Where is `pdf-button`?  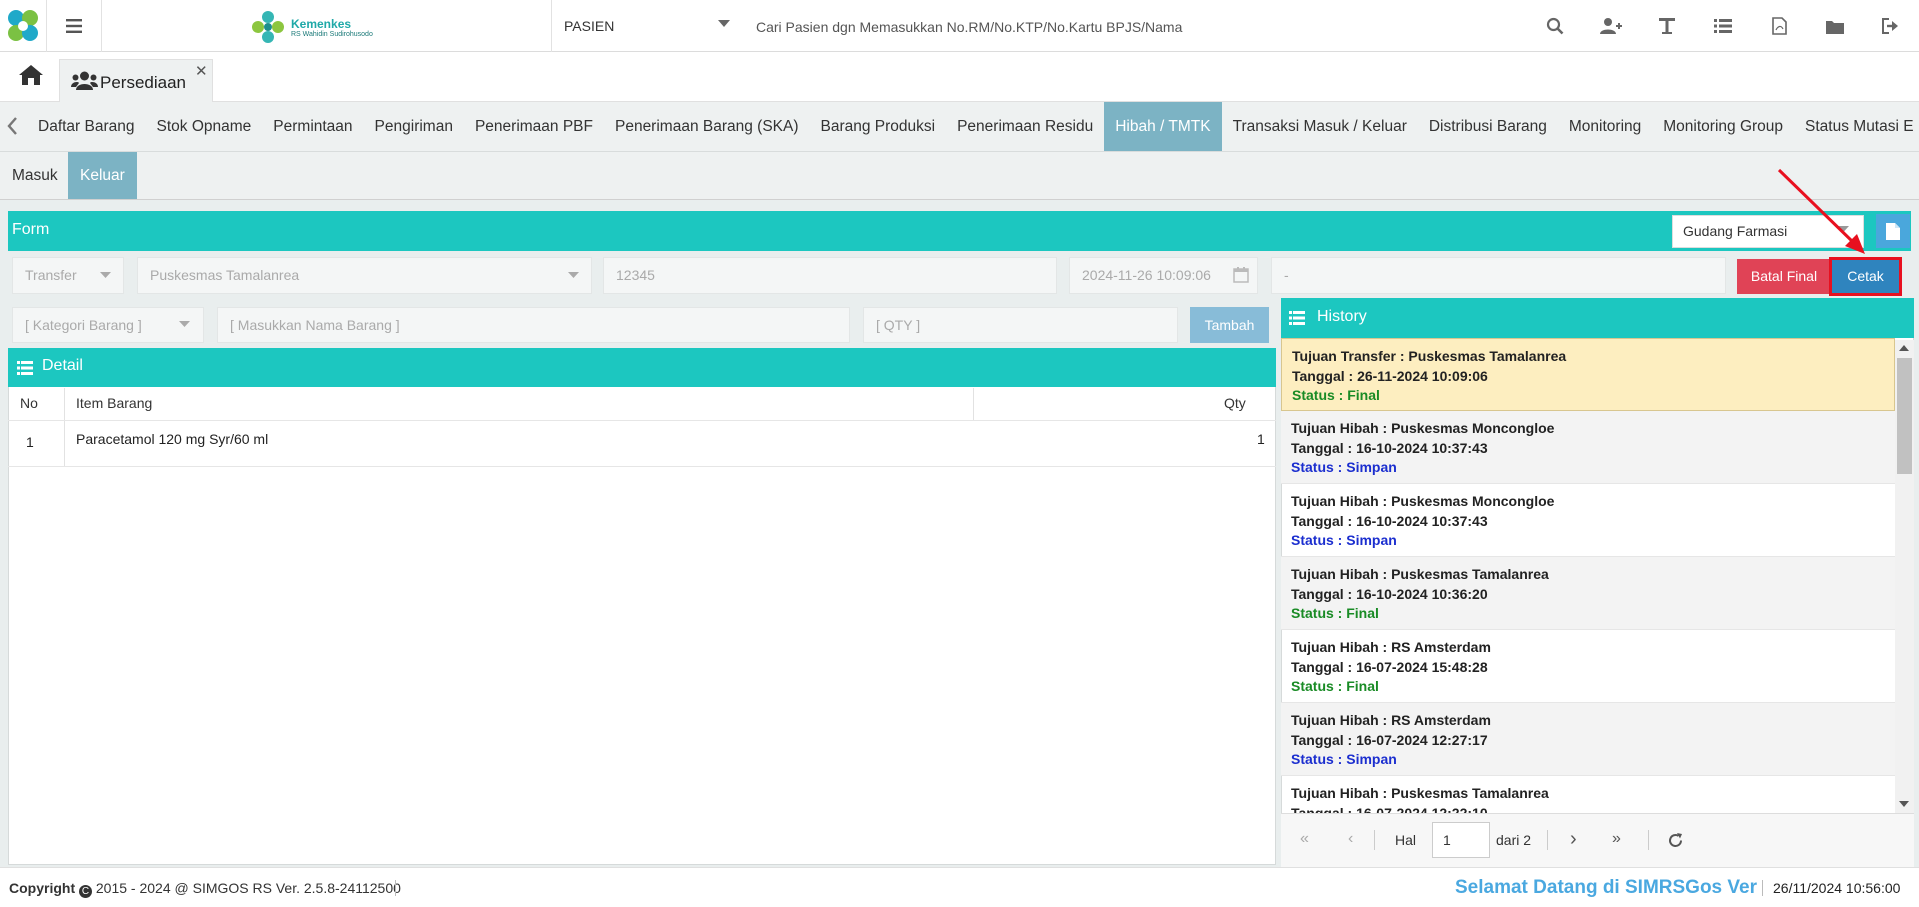 pdf-button is located at coordinates (1779, 26).